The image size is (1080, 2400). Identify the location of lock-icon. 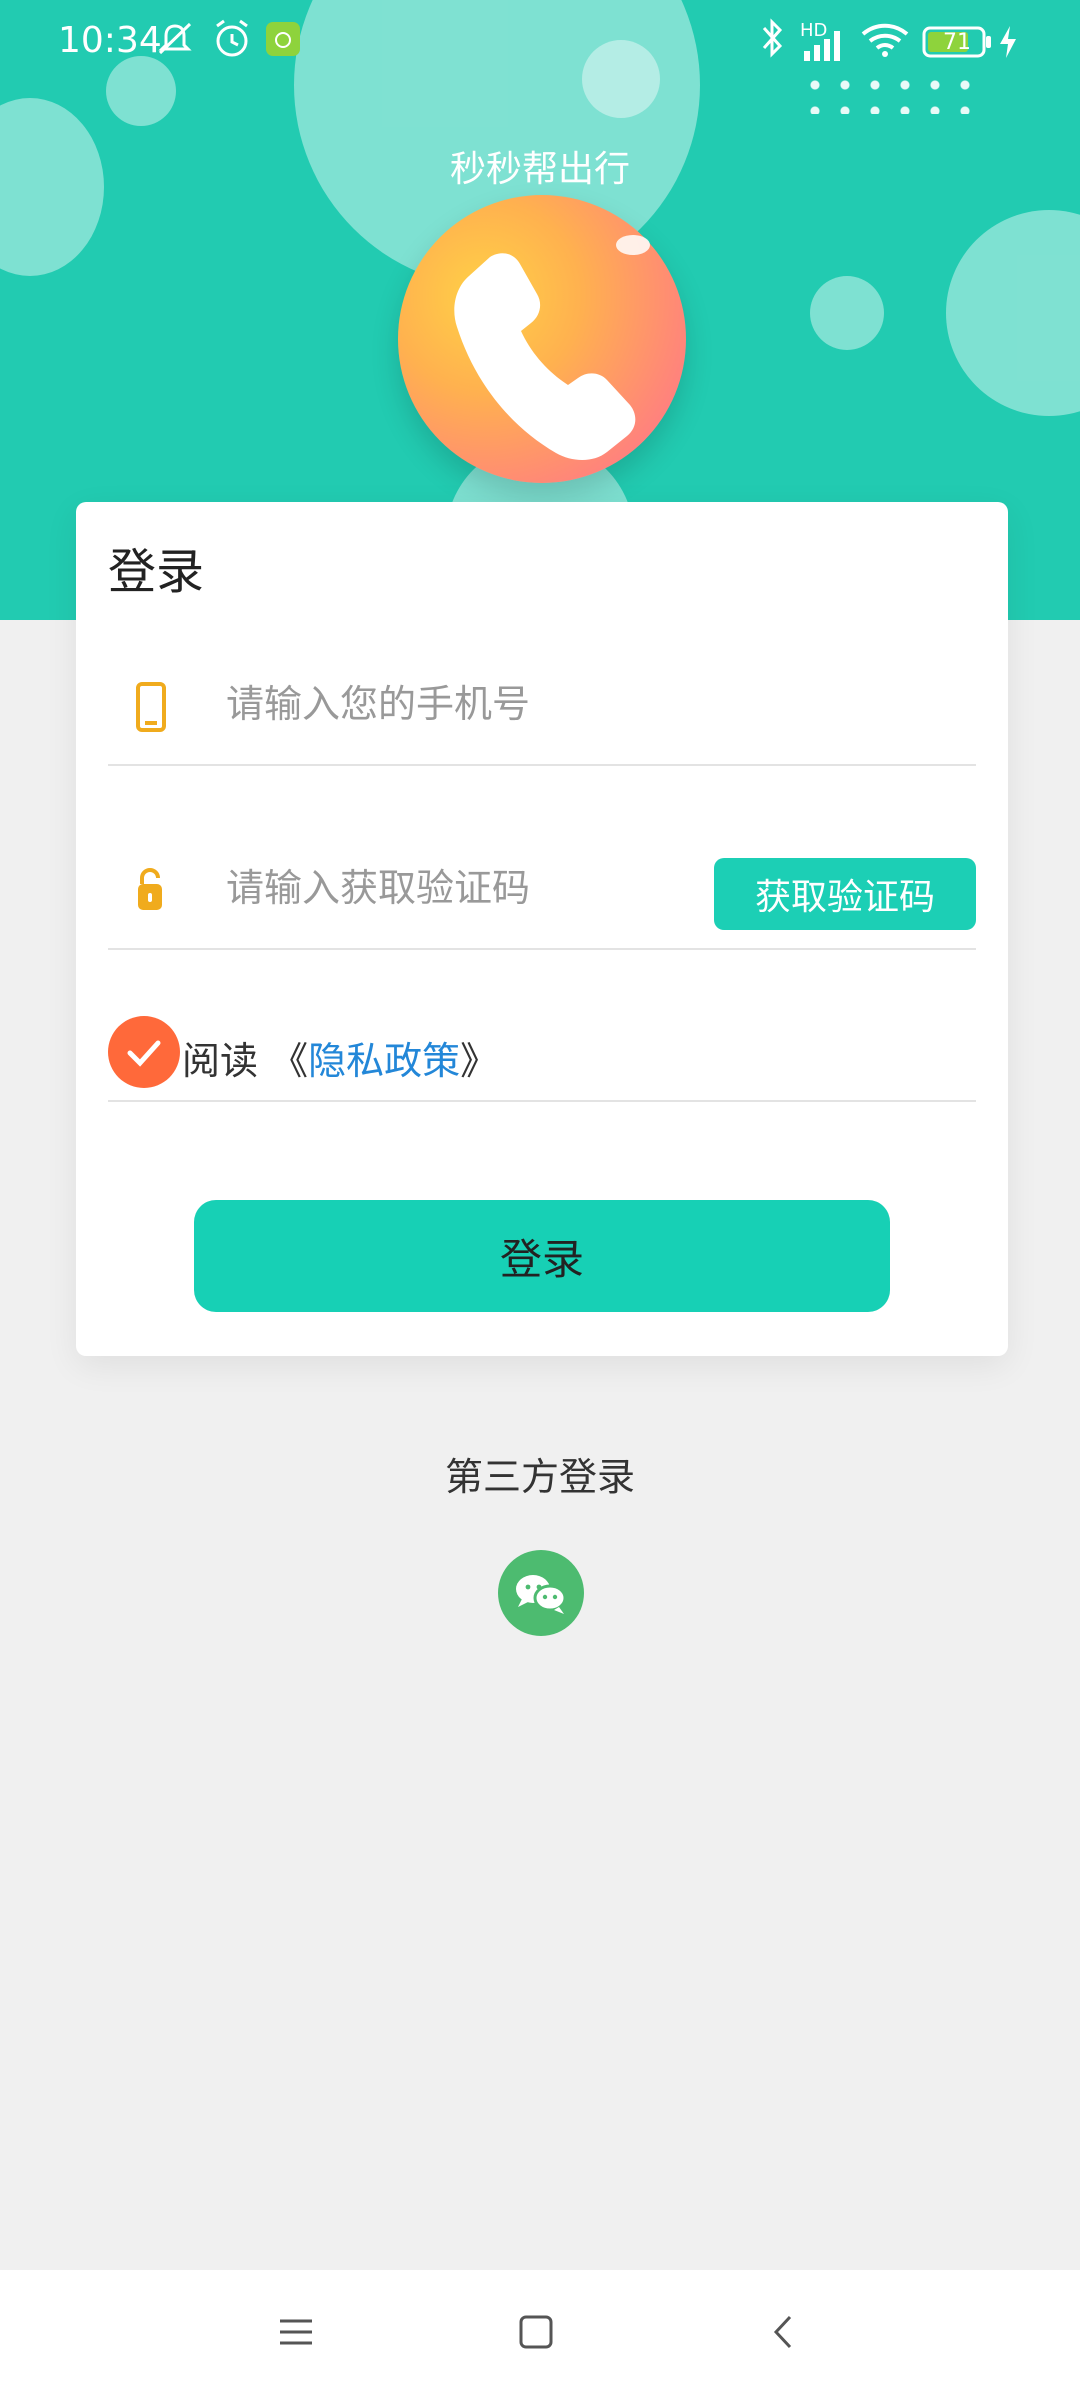
(150, 892).